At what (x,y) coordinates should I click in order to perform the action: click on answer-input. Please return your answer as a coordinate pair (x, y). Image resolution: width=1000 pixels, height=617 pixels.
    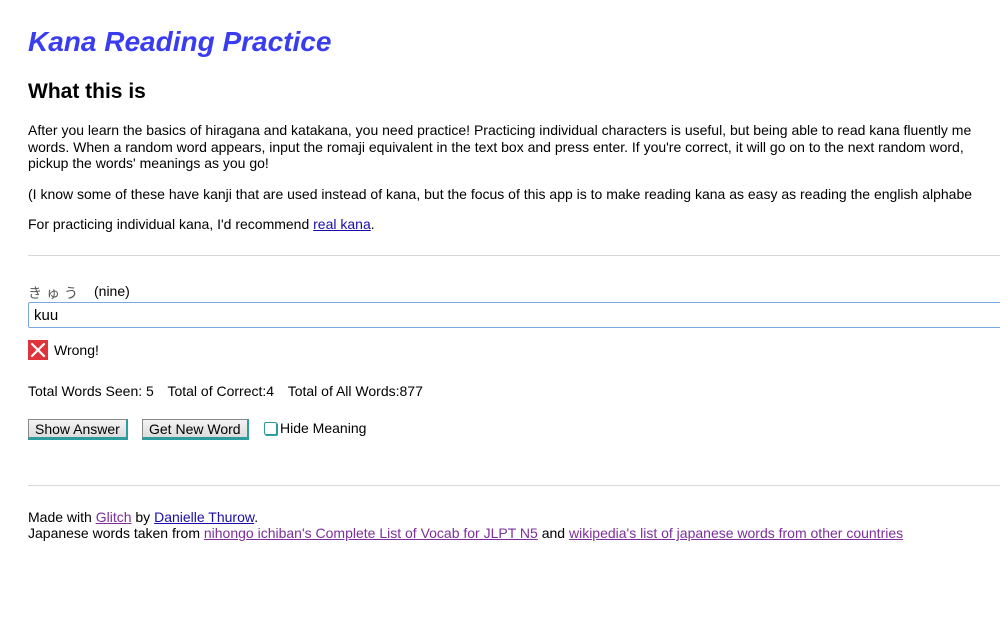
    Looking at the image, I should click on (514, 315).